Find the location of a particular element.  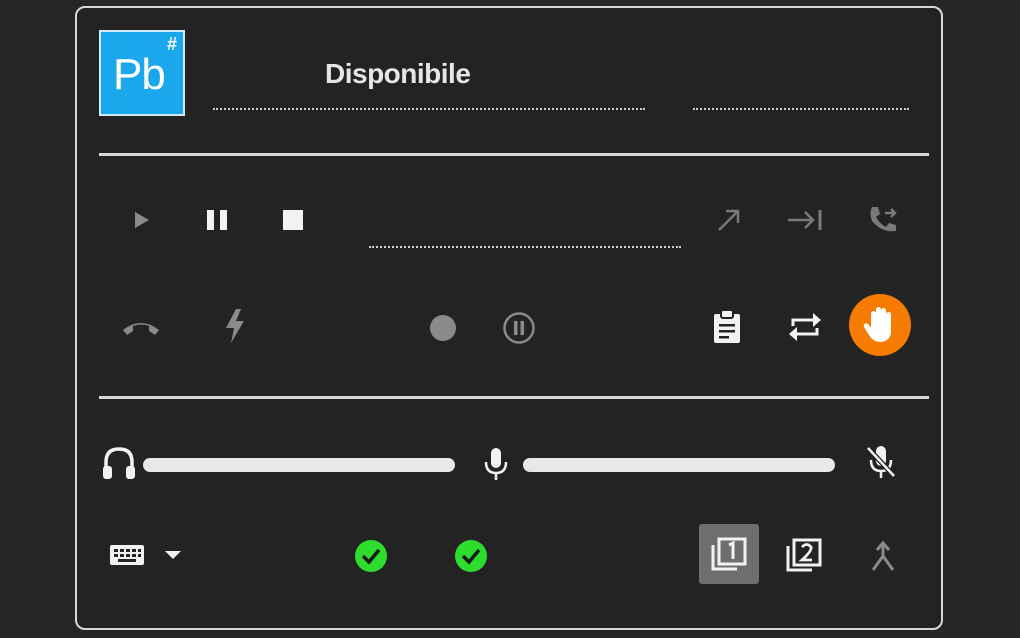

speaker-volume-fill is located at coordinates (299, 465).